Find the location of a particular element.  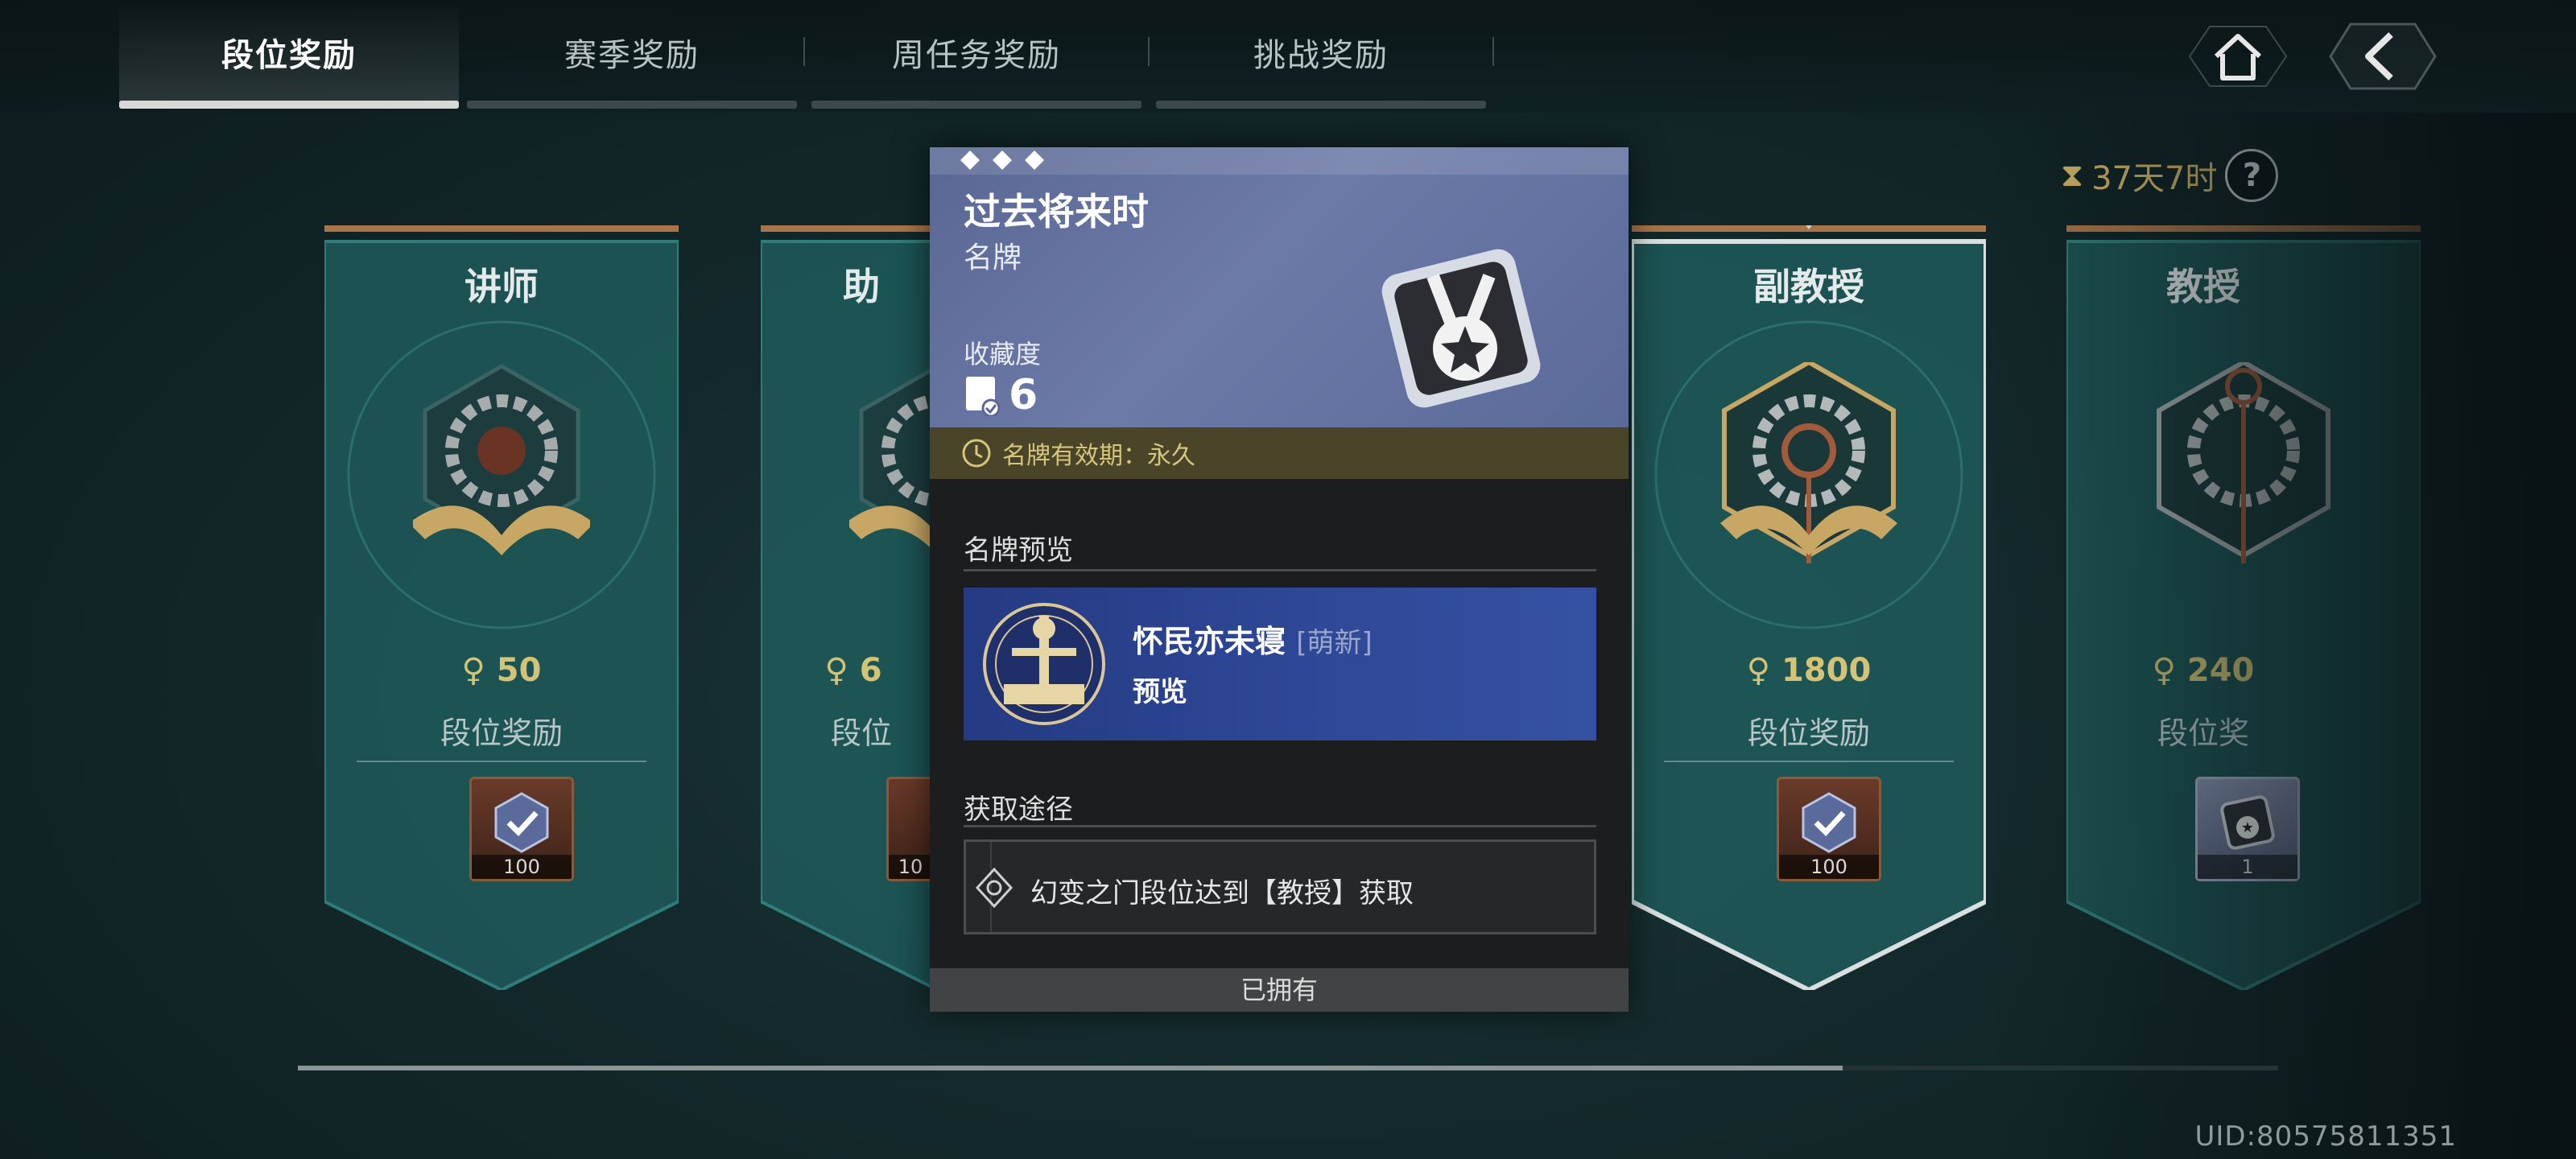

portal-icon is located at coordinates (994, 888).